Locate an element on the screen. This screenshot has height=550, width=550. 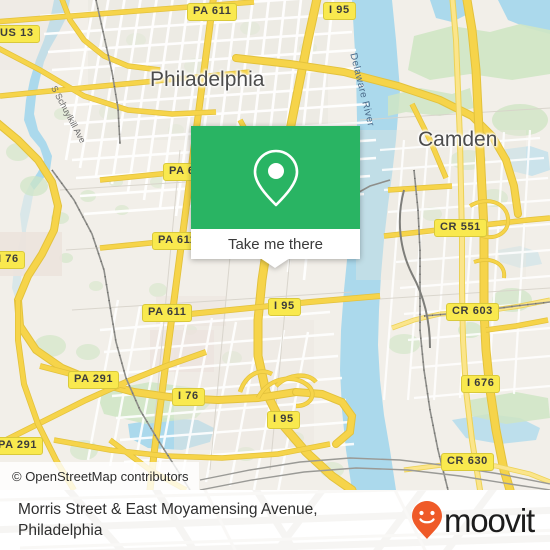
osm-attribution: © OpenStreetMap contributors is located at coordinates (99, 476).